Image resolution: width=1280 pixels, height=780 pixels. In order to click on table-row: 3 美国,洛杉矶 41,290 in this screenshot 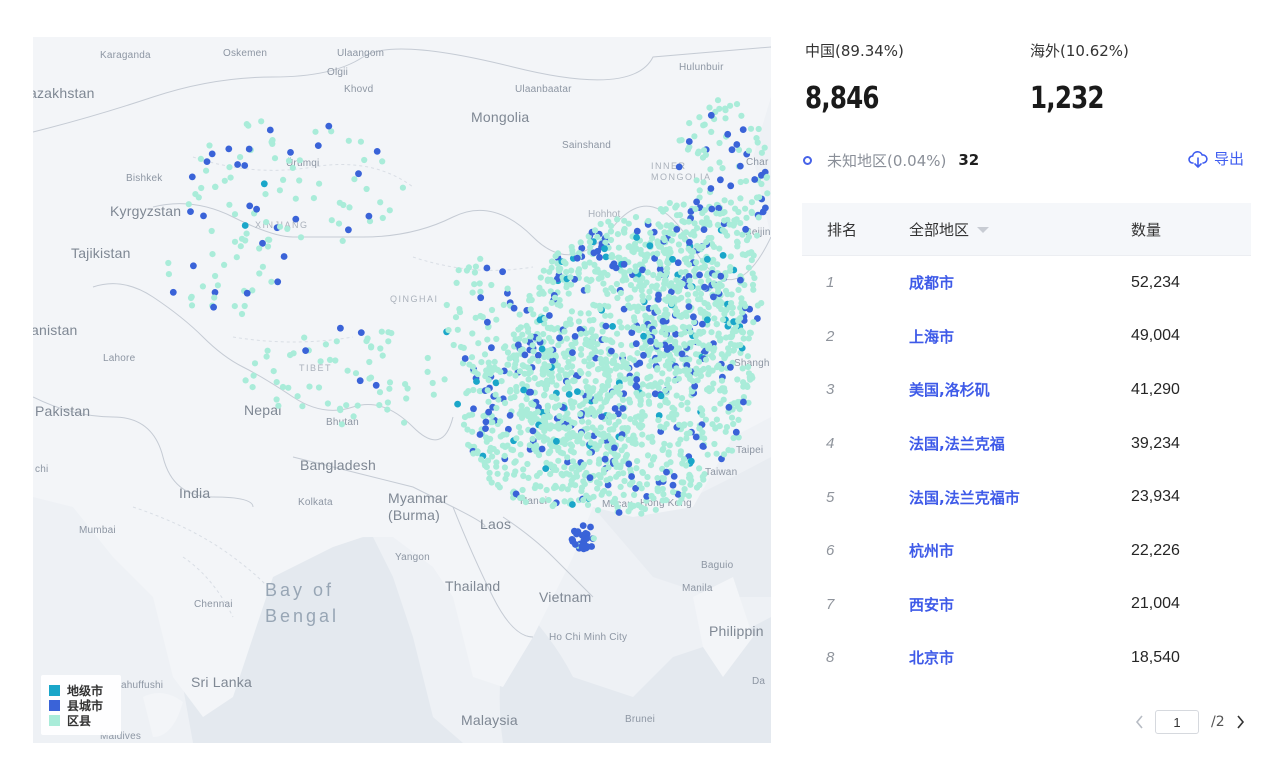, I will do `click(1026, 390)`.